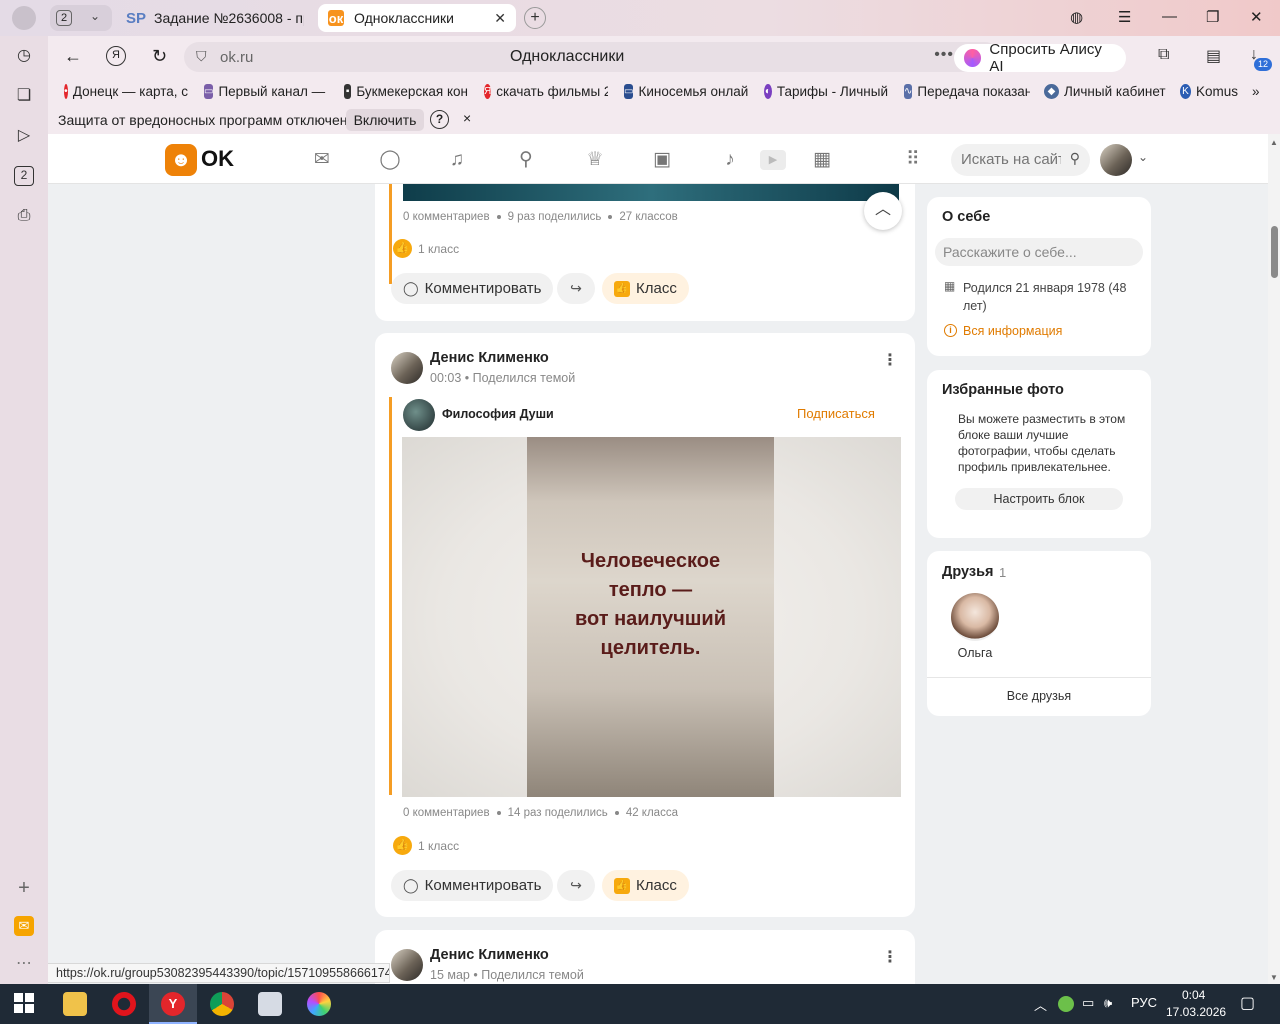 The width and height of the screenshot is (1280, 1024). What do you see at coordinates (500, 18) in the screenshot?
I see `close-tab-icon: ✕` at bounding box center [500, 18].